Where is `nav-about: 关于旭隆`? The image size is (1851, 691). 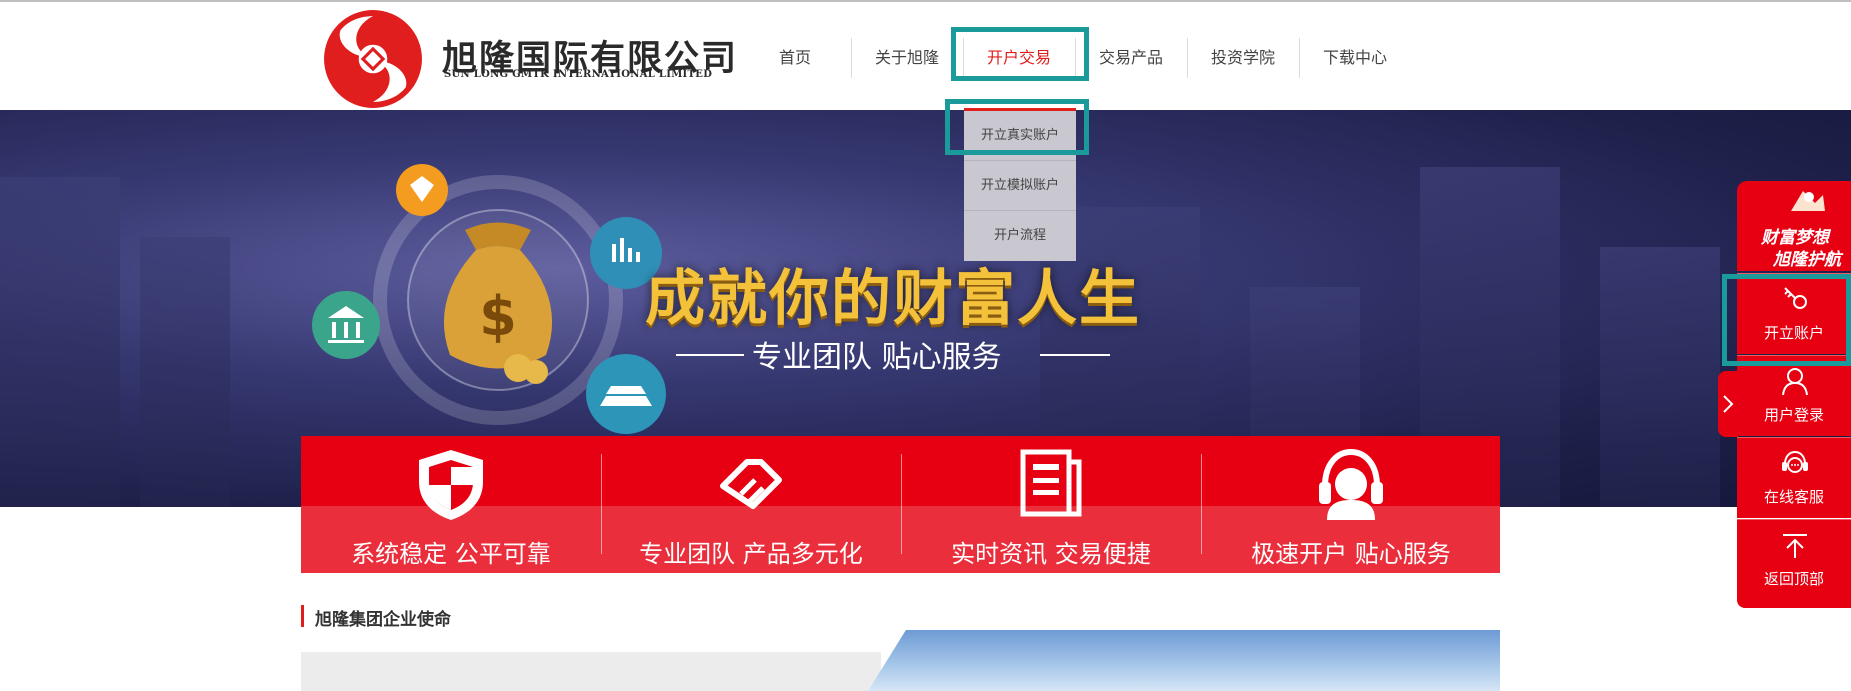
nav-about: 关于旭隆 is located at coordinates (907, 58).